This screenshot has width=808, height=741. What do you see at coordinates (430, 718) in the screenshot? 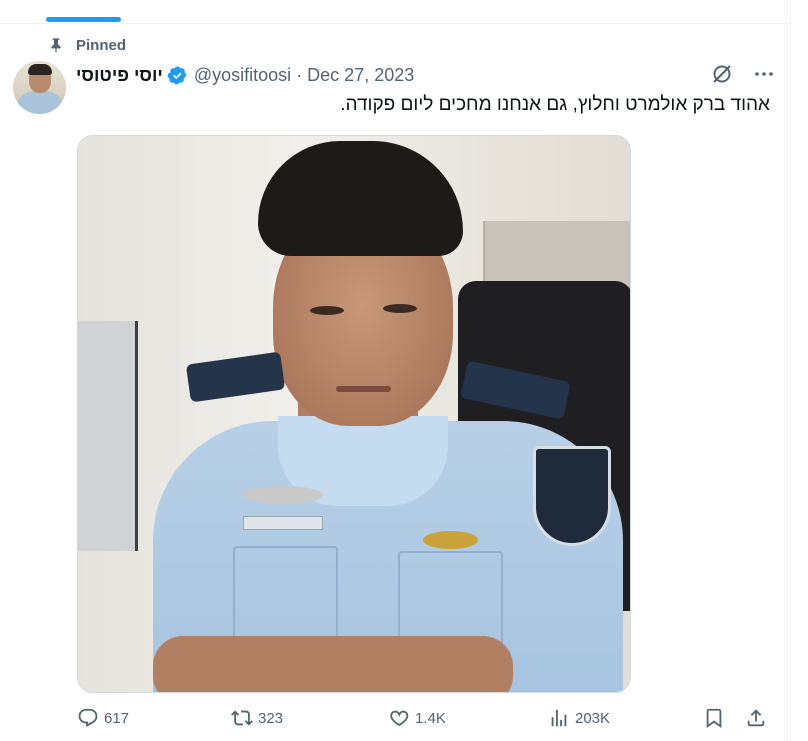
I see `like-count: 1.4K` at bounding box center [430, 718].